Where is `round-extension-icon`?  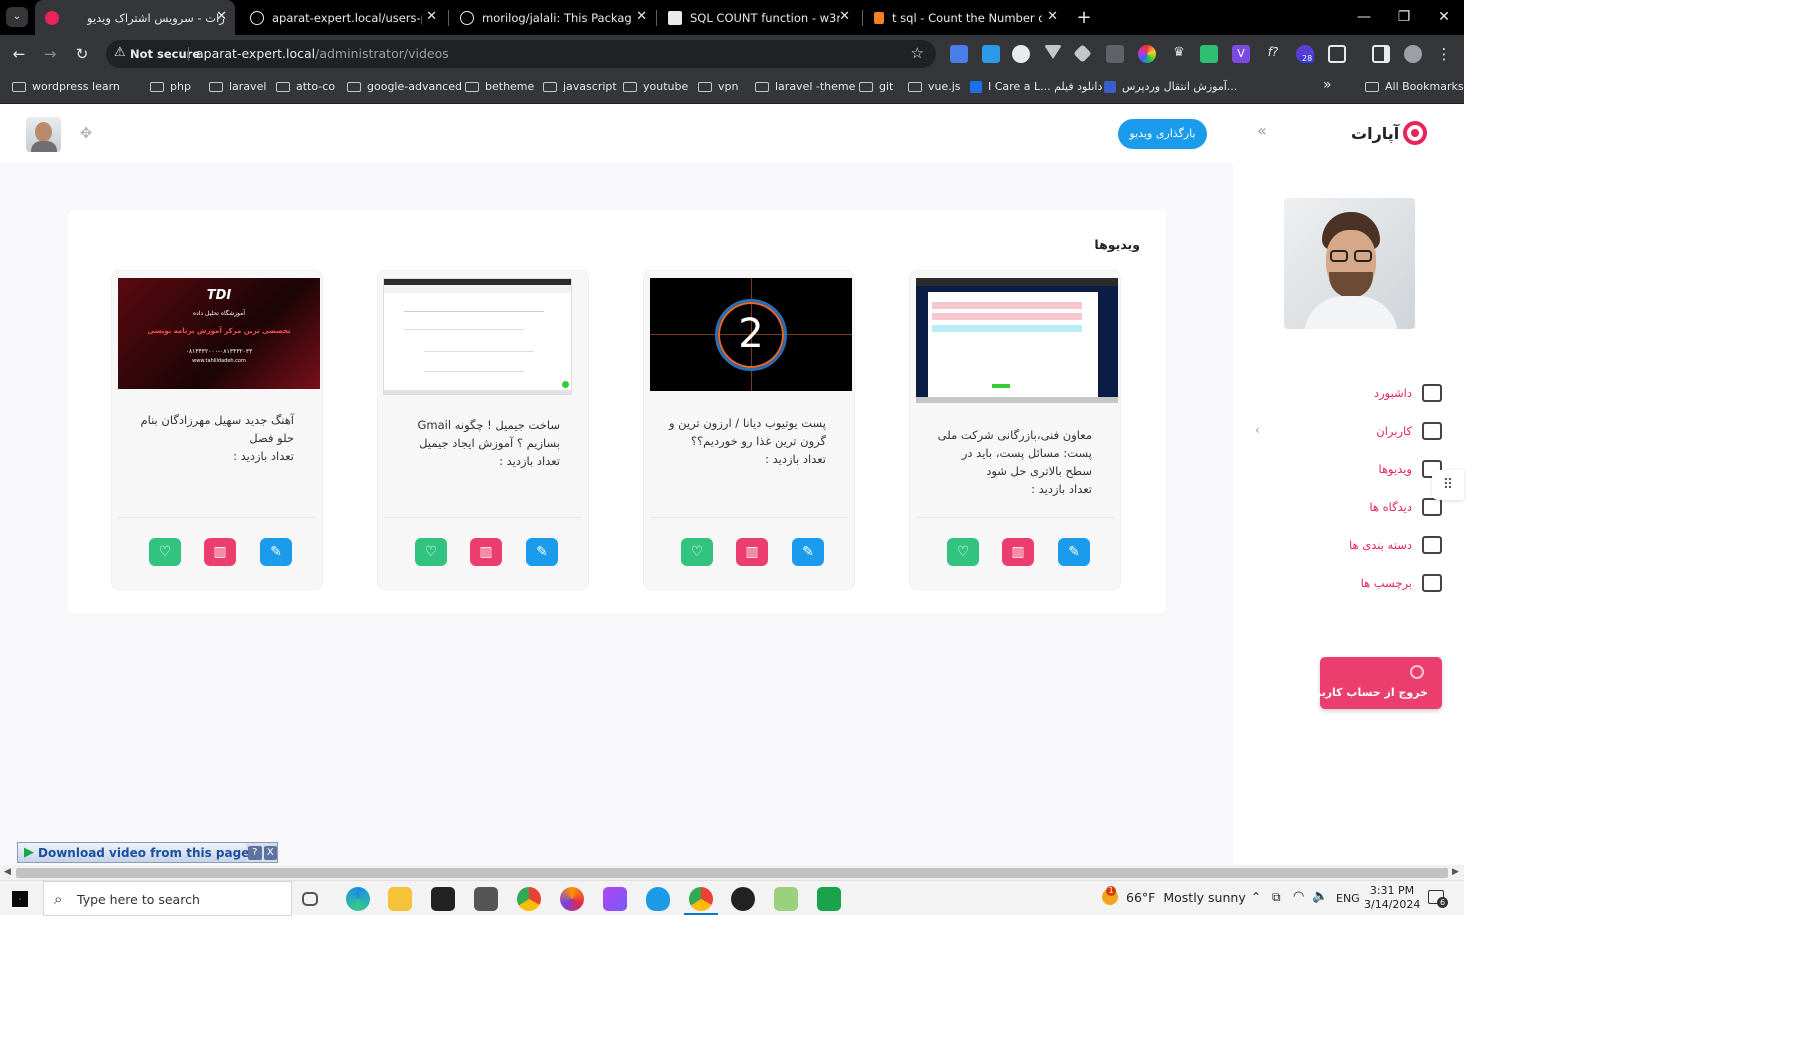
round-extension-icon is located at coordinates (1021, 54).